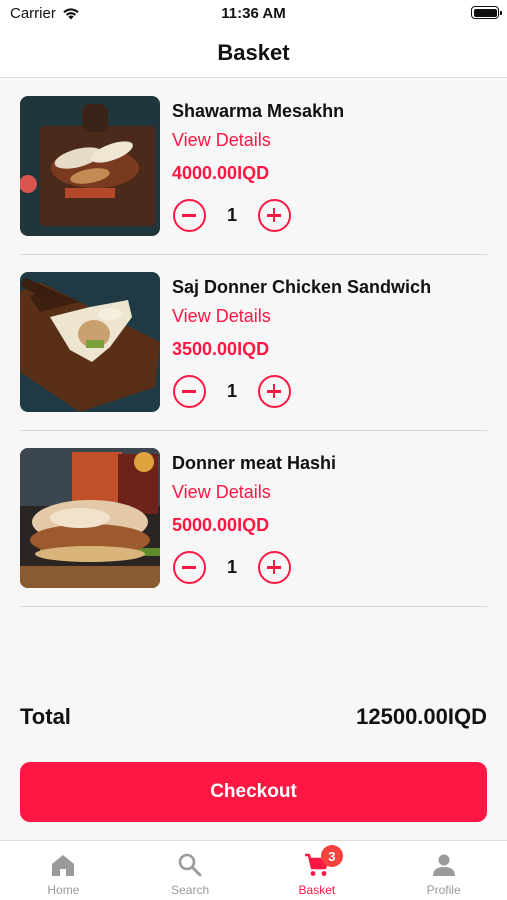 The height and width of the screenshot is (900, 507). I want to click on tab-search: Search, so click(190, 870).